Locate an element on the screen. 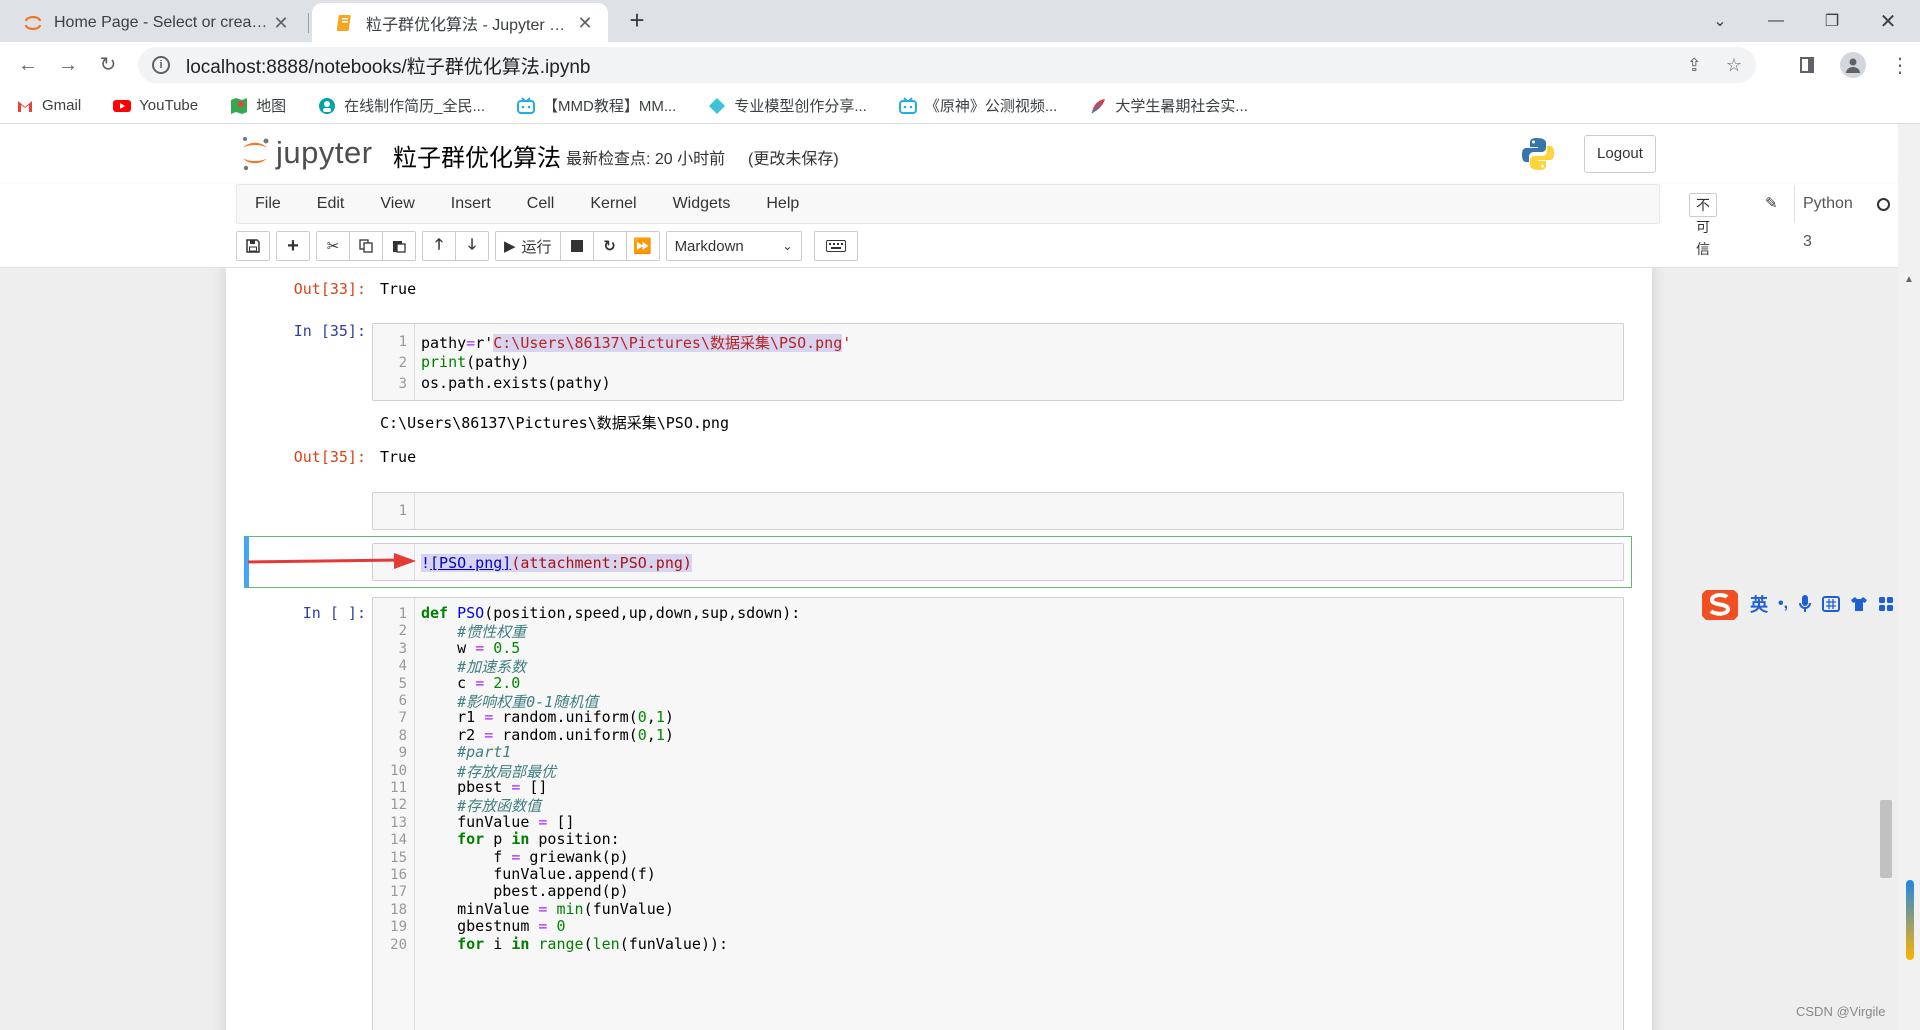  browser-right-buttons: ⋮ is located at coordinates (1855, 65).